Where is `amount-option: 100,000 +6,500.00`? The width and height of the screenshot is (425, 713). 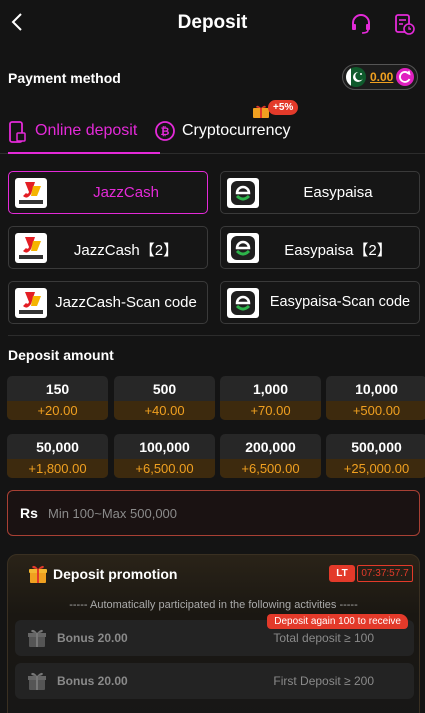 amount-option: 100,000 +6,500.00 is located at coordinates (164, 456).